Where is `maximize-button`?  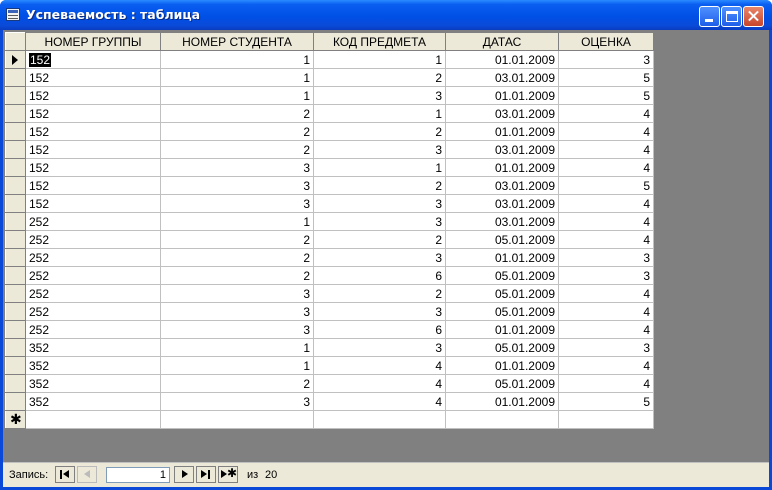
maximize-button is located at coordinates (731, 16).